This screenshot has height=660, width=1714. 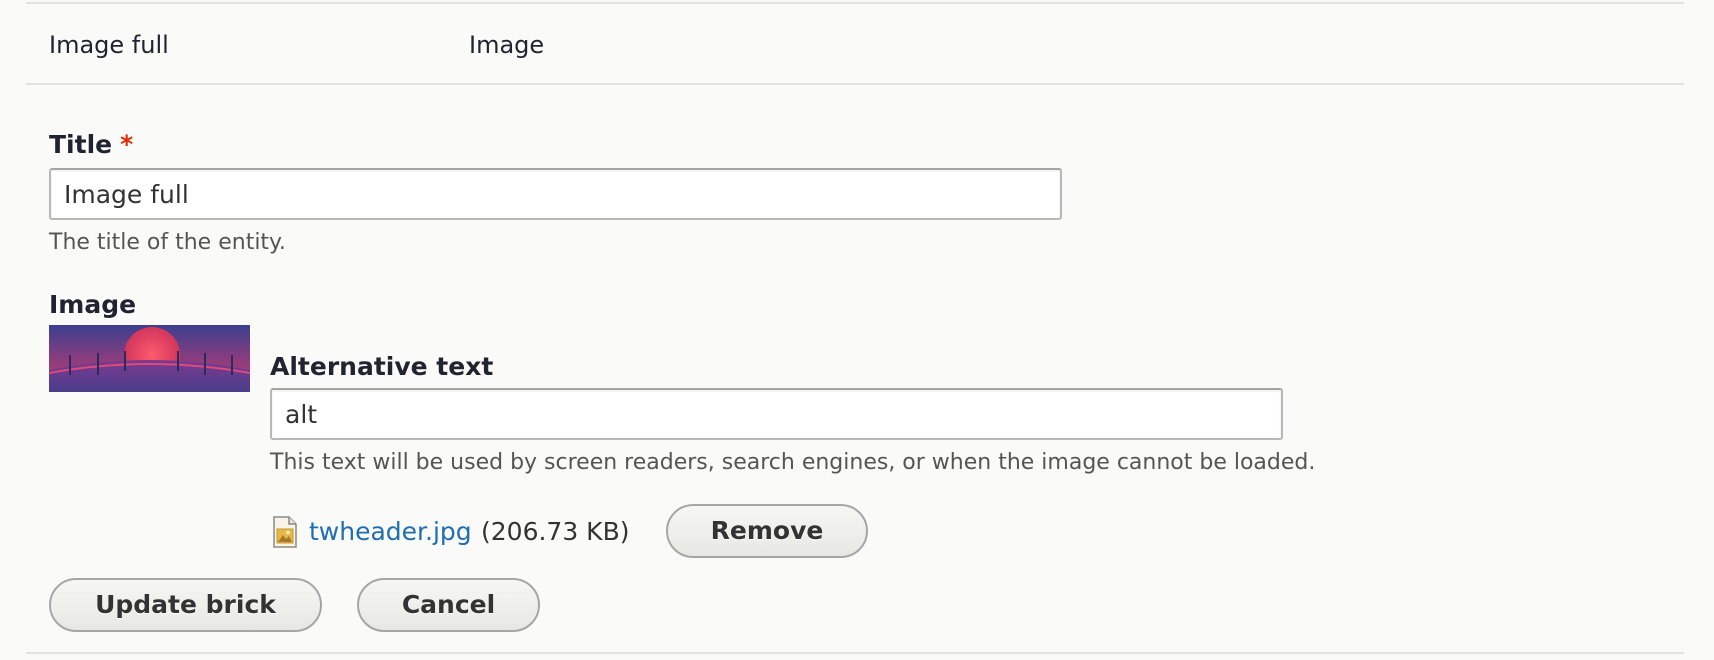 I want to click on title-label-text: Title, so click(x=81, y=144).